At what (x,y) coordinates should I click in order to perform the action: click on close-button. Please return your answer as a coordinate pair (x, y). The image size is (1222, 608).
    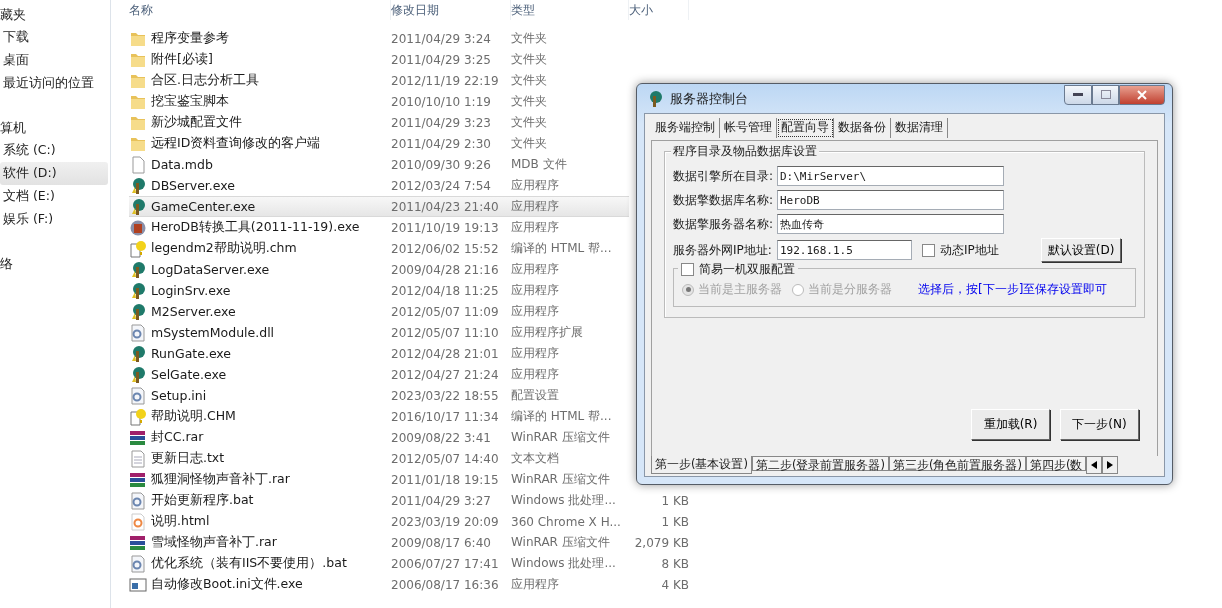
    Looking at the image, I should click on (1142, 94).